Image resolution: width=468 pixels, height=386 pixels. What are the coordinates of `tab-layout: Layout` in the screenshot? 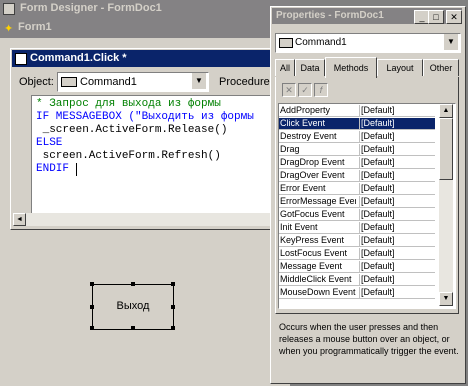 It's located at (400, 67).